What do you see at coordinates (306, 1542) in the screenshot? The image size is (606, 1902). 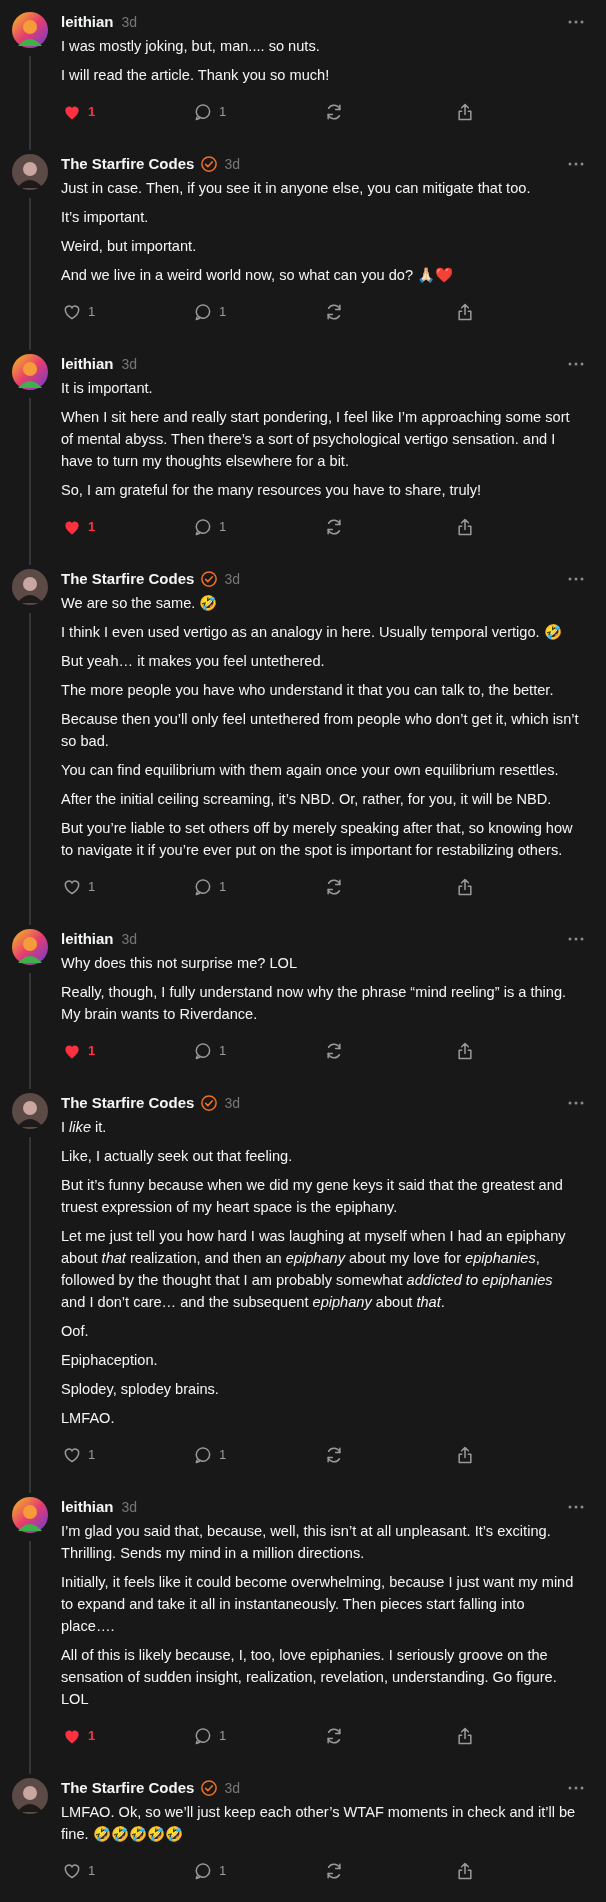 I see `post-text: I’m glad you said that, because, well, this isn’t at all unpleasant. It’s exciting. Thrilling. Sends my mind in a million directions.` at bounding box center [306, 1542].